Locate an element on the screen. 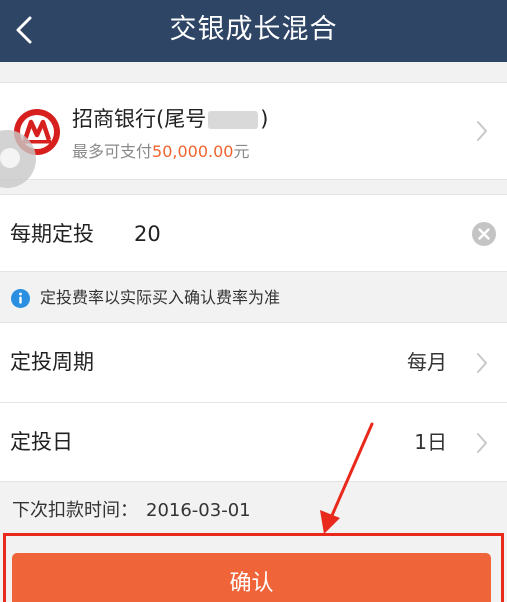 The height and width of the screenshot is (602, 507). amount-row: 每期定投 20 is located at coordinates (253, 233).